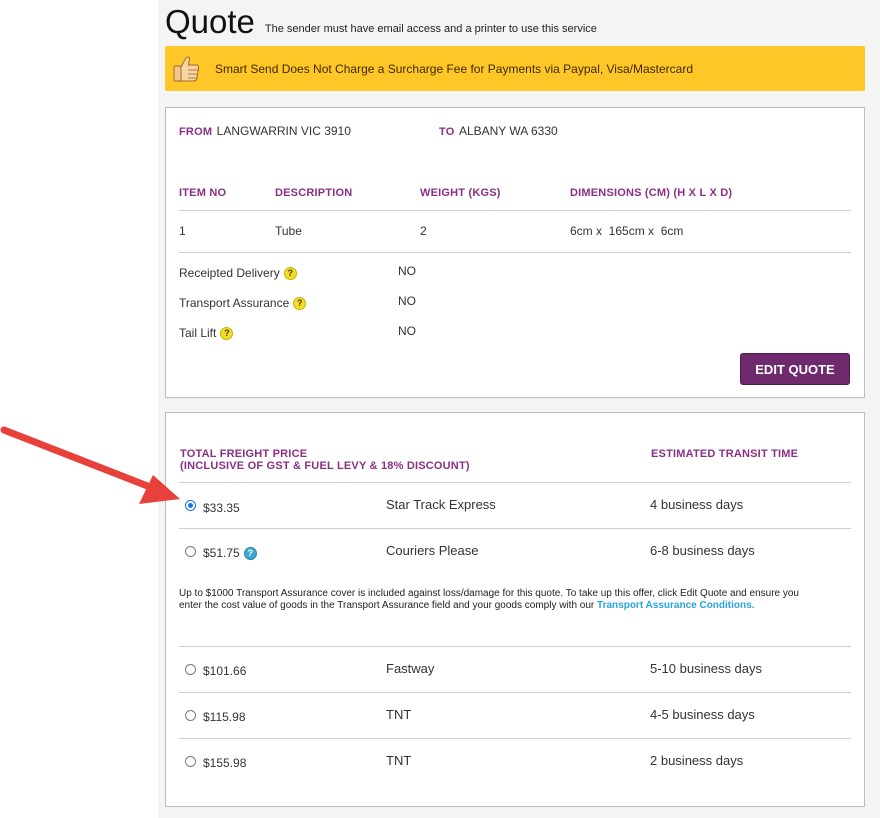 The width and height of the screenshot is (880, 818). Describe the element at coordinates (410, 668) in the screenshot. I see `carrier-name: Fastway` at that location.